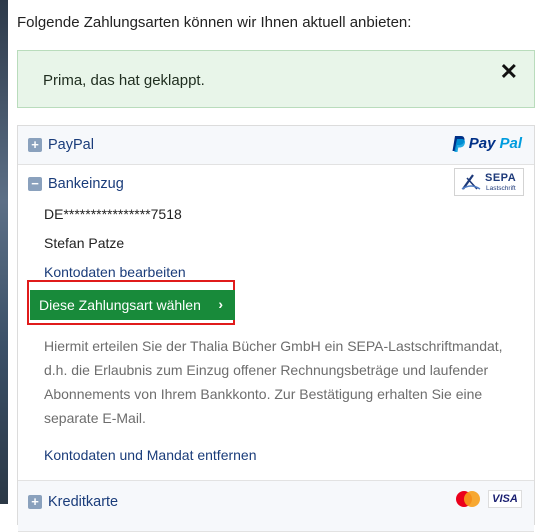 Image resolution: width=560 pixels, height=532 pixels. I want to click on iban-text: DE****************7518, so click(113, 214).